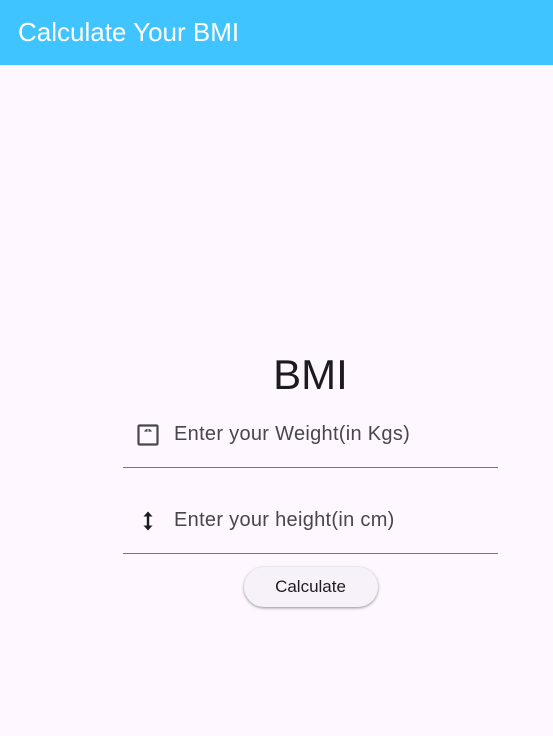 The width and height of the screenshot is (553, 736). Describe the element at coordinates (324, 520) in the screenshot. I see `height-input` at that location.